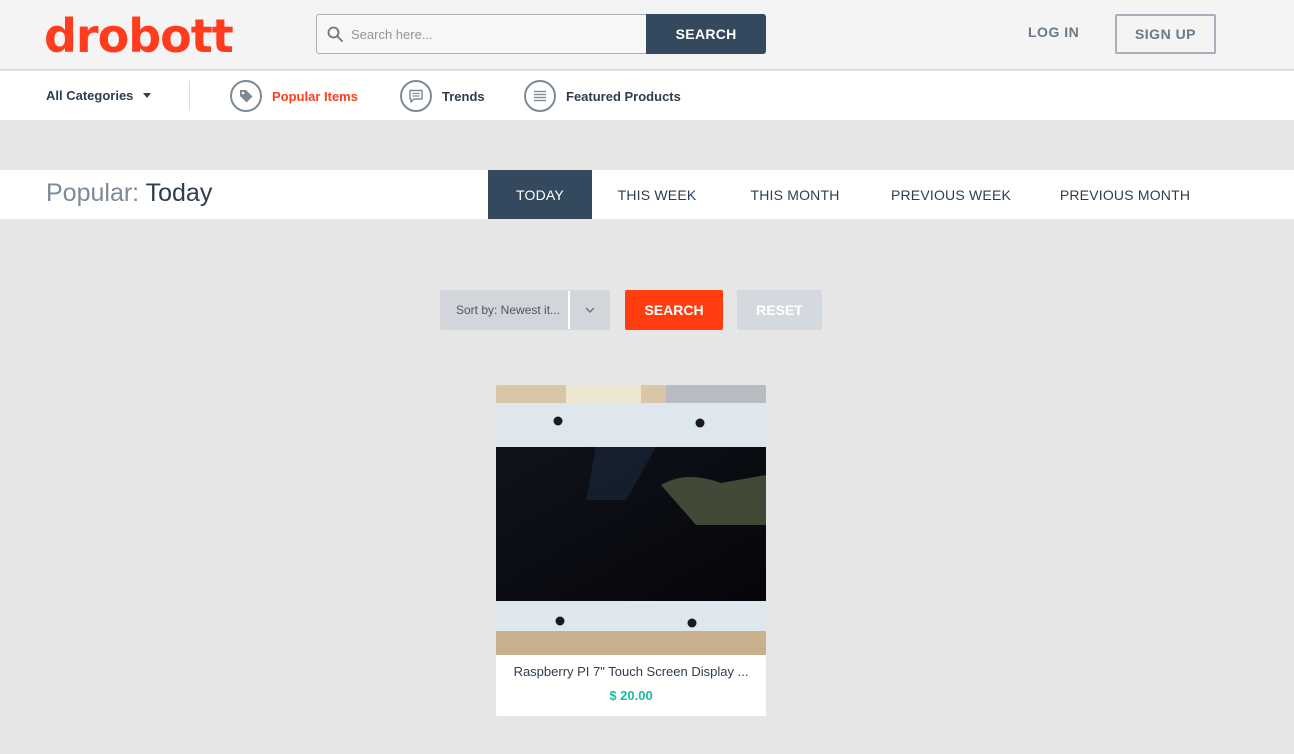 The width and height of the screenshot is (1294, 754). Describe the element at coordinates (189, 95) in the screenshot. I see `nav-divider` at that location.